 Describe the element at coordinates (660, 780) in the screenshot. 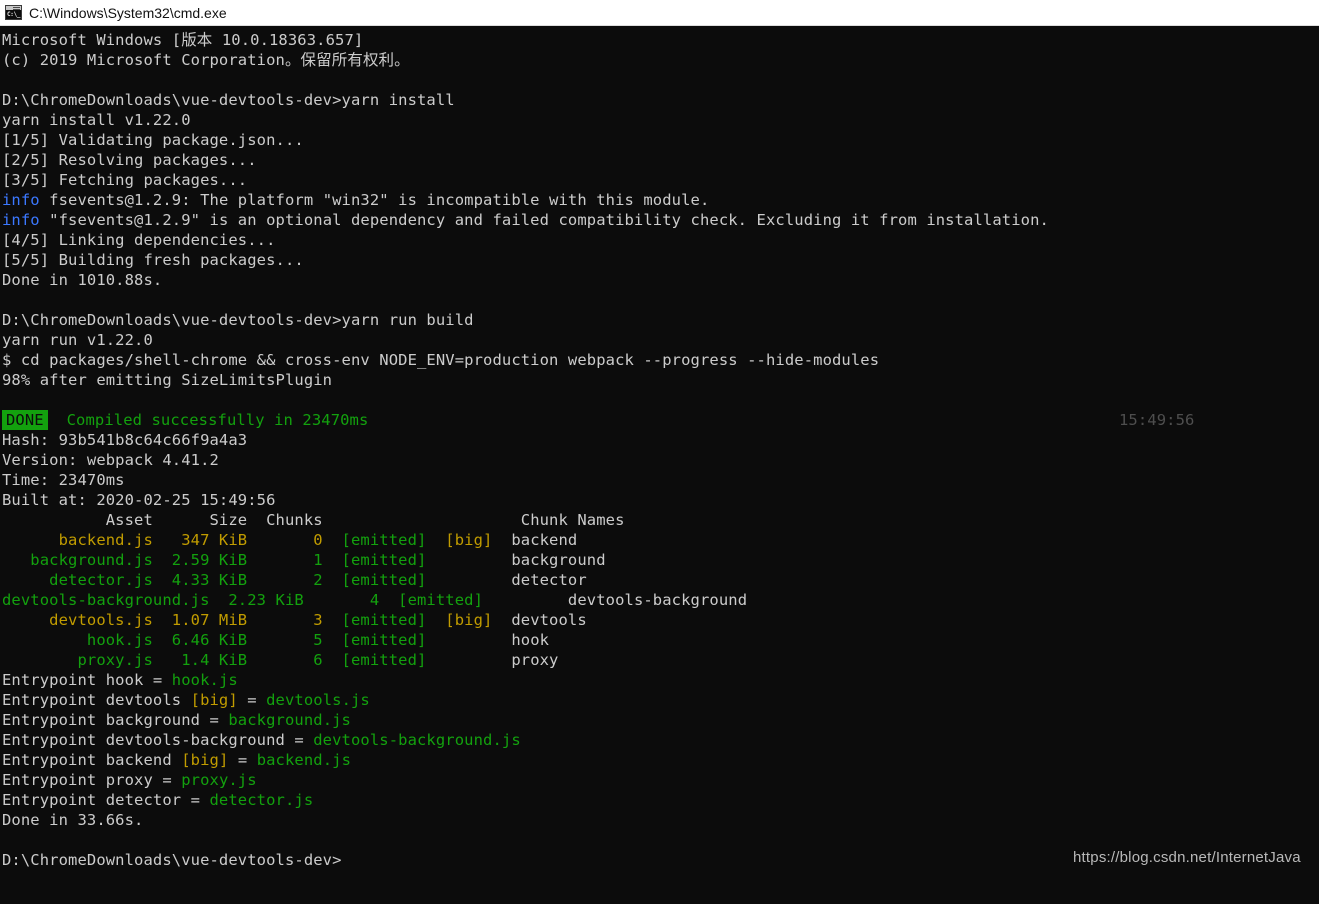

I see `console-line-entrypoint-proxy: Entrypoint proxy = proxy.js` at that location.